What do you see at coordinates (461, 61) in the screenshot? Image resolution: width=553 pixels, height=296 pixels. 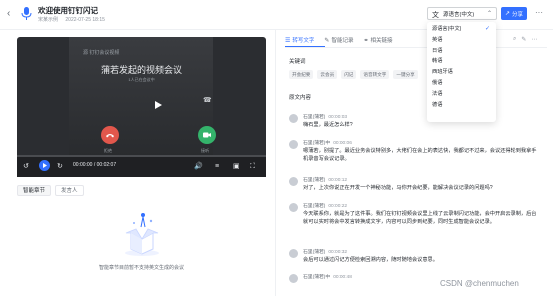 I see `language-option: 韩语` at bounding box center [461, 61].